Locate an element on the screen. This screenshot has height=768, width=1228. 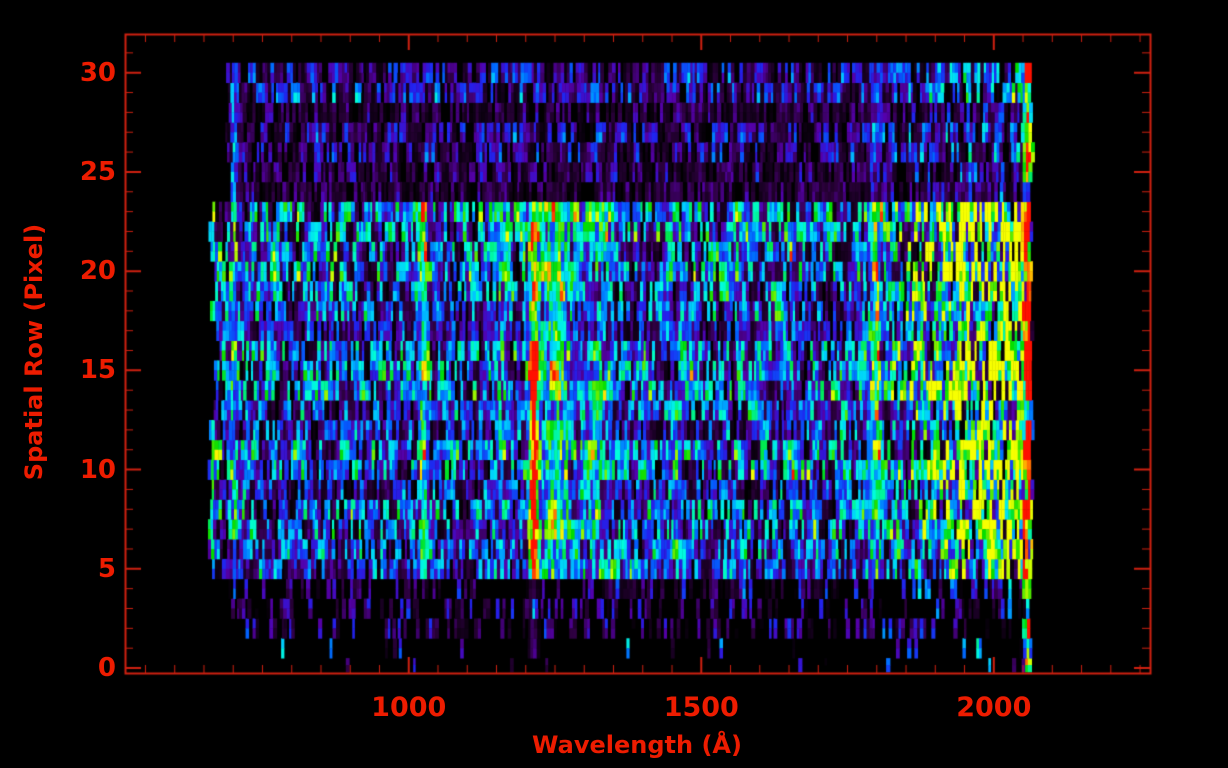
y-tick-label: 20 is located at coordinates (97, 271).